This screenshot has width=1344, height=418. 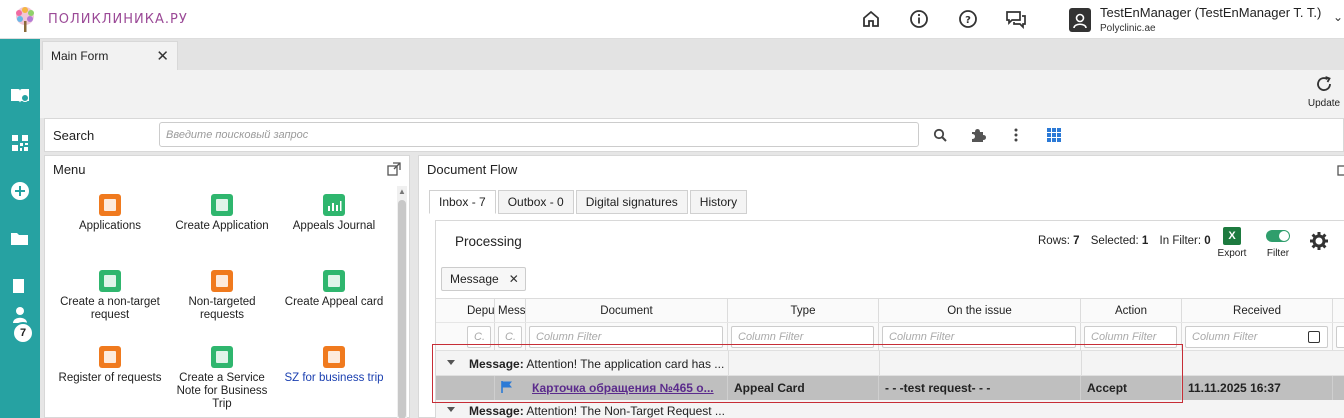 I want to click on menu-scrollbar: ▲, so click(x=402, y=302).